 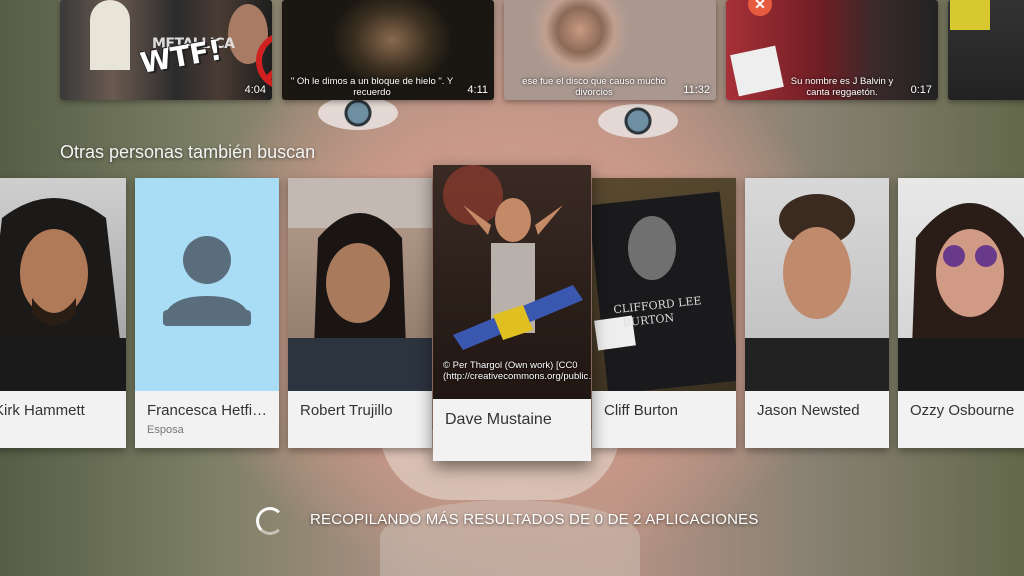 I want to click on person-placeholder-icon, so click(x=207, y=281).